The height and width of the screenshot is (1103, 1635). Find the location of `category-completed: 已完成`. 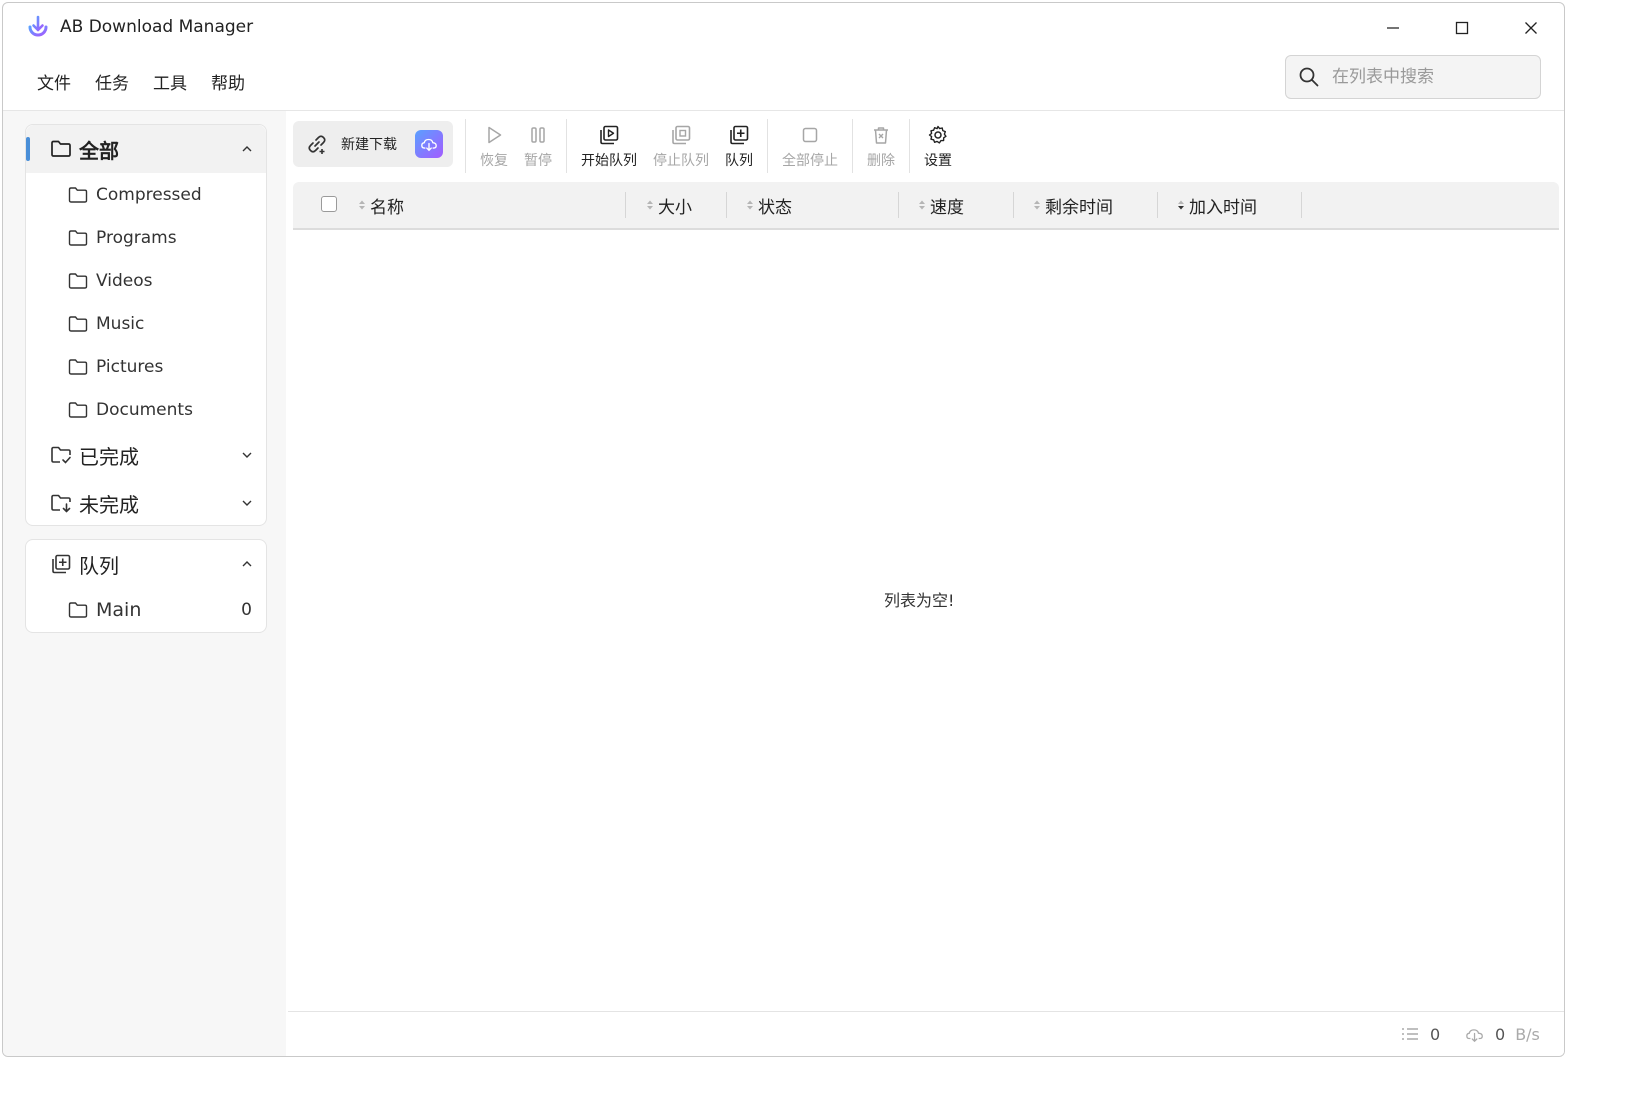

category-completed: 已完成 is located at coordinates (146, 455).